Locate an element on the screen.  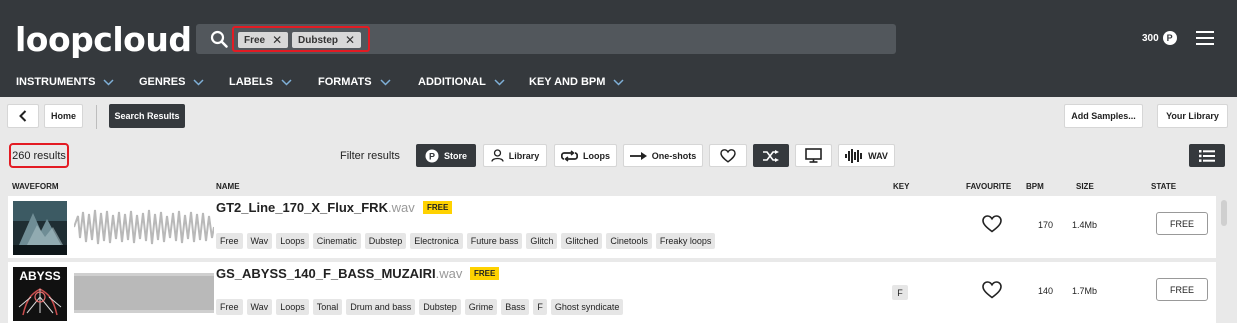
back-button is located at coordinates (23, 116).